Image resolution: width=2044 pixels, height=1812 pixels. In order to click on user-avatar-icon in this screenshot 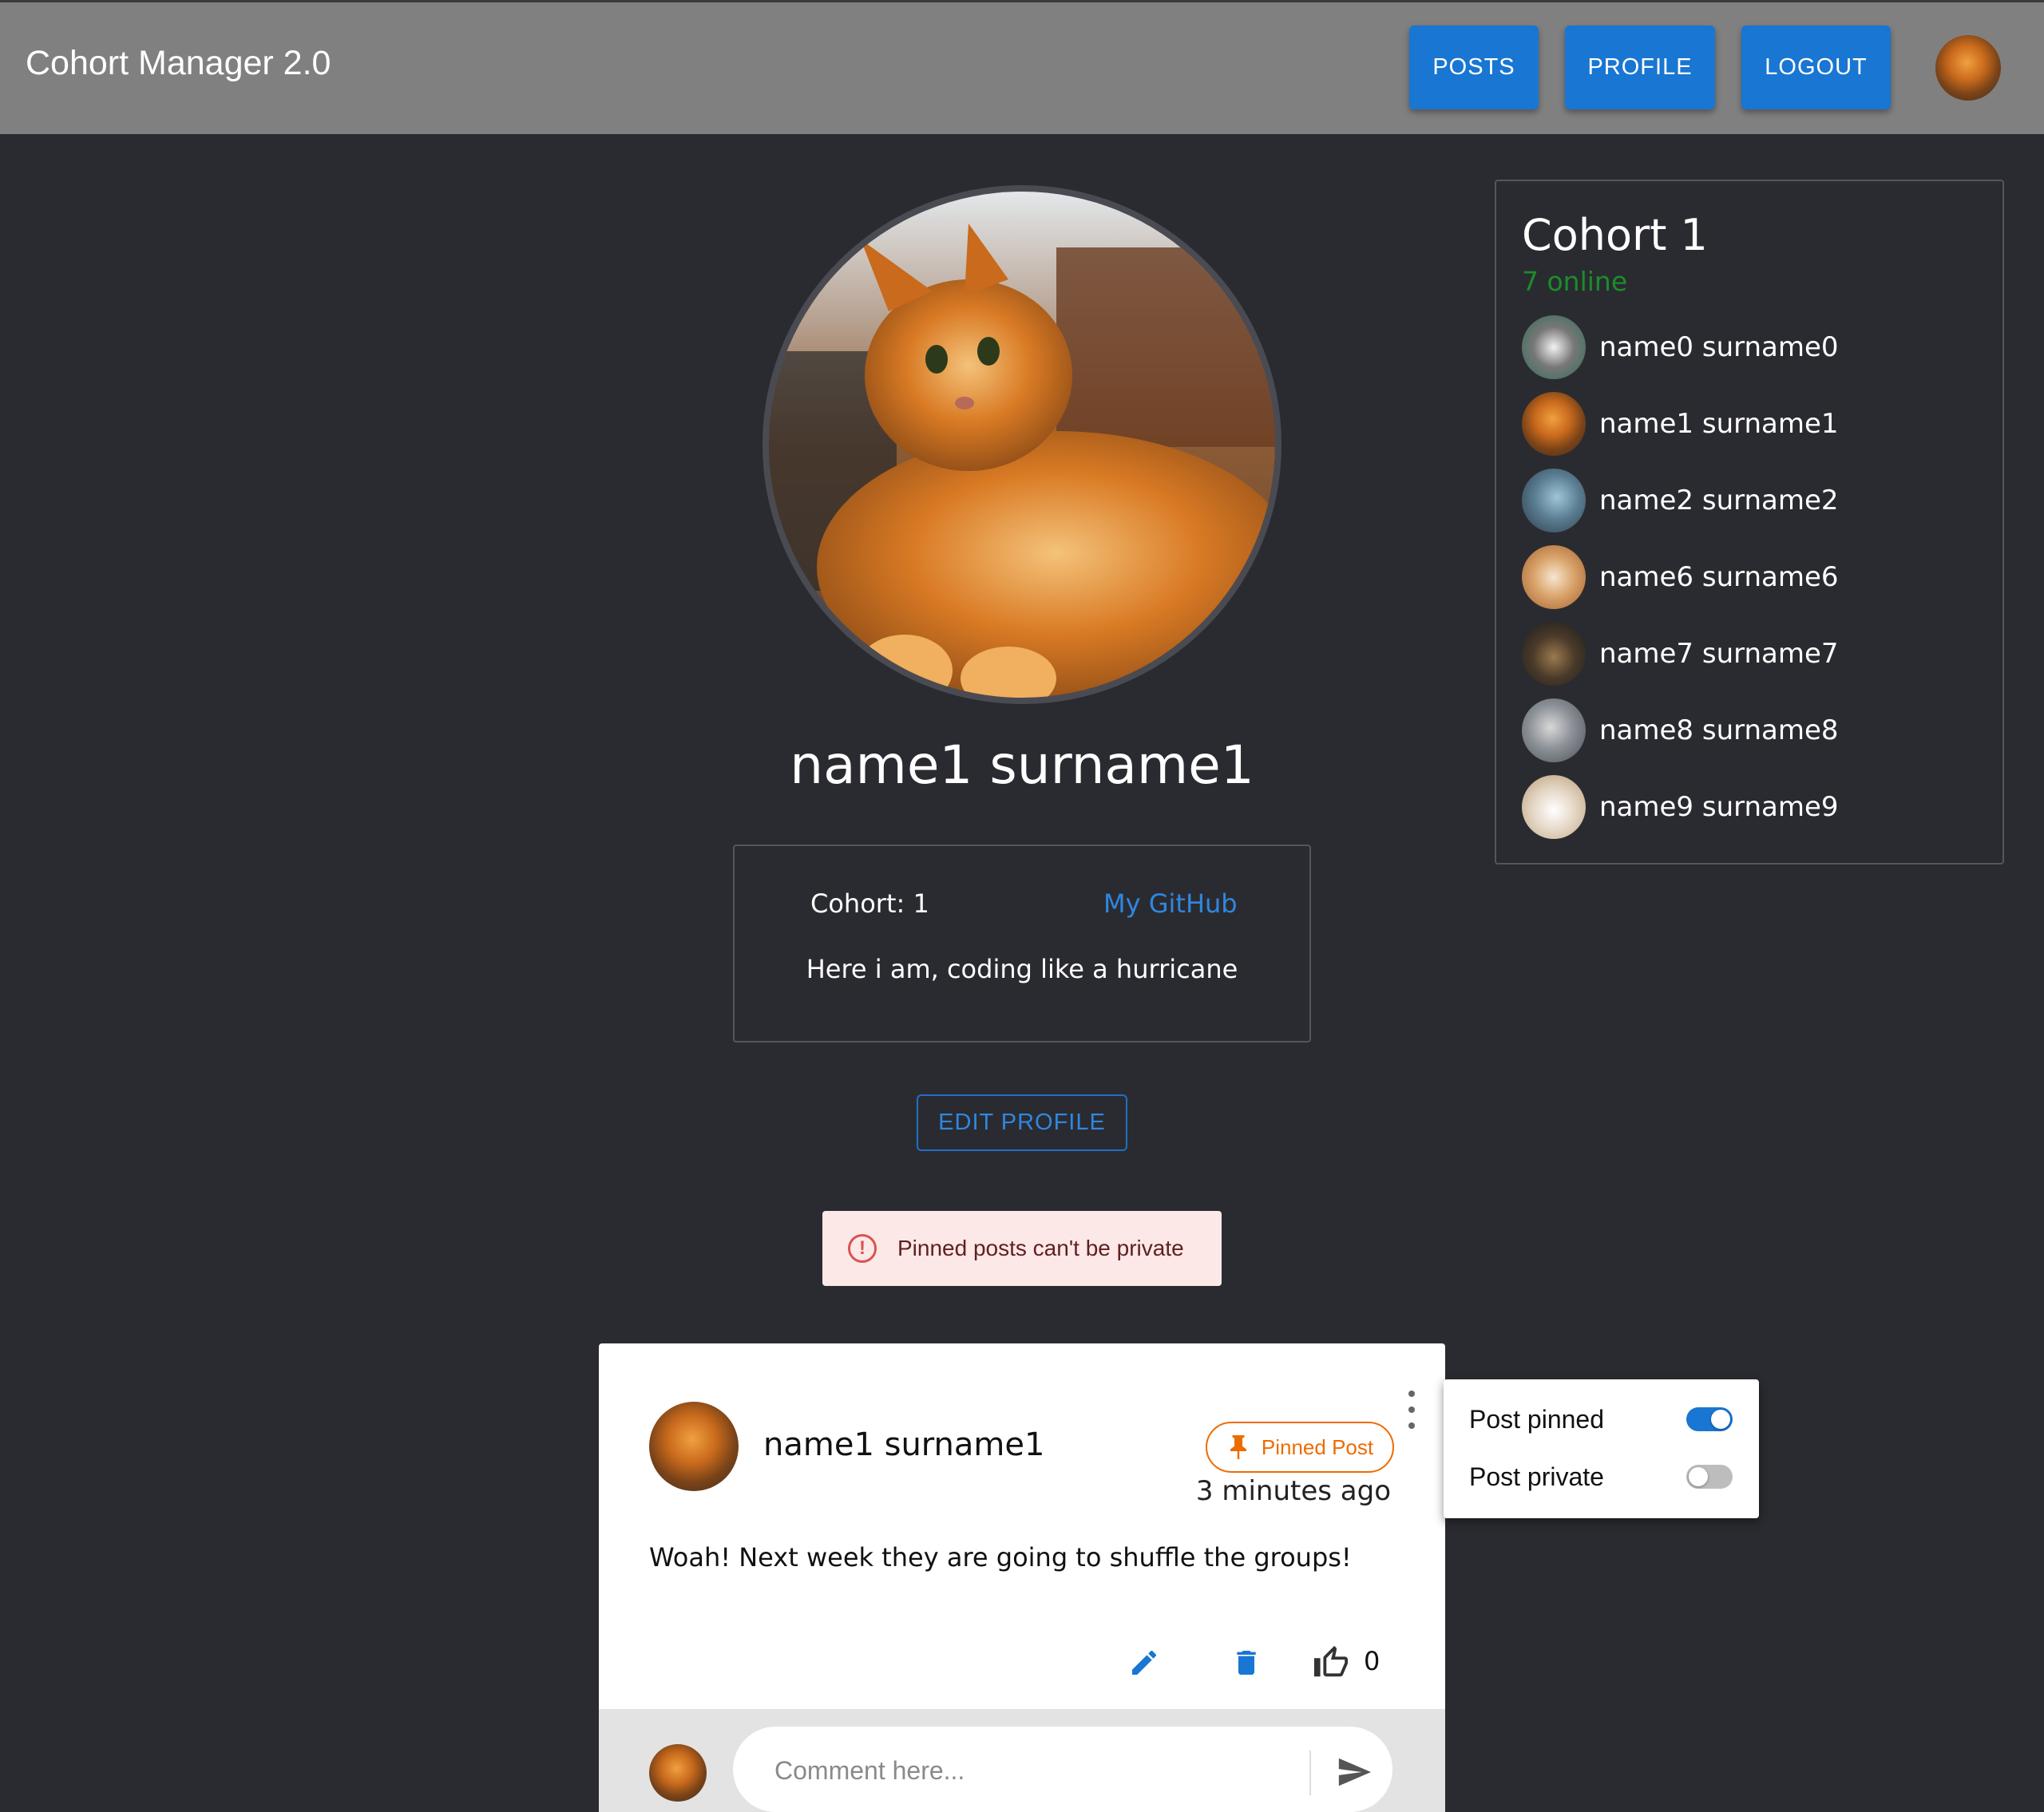, I will do `click(1968, 68)`.